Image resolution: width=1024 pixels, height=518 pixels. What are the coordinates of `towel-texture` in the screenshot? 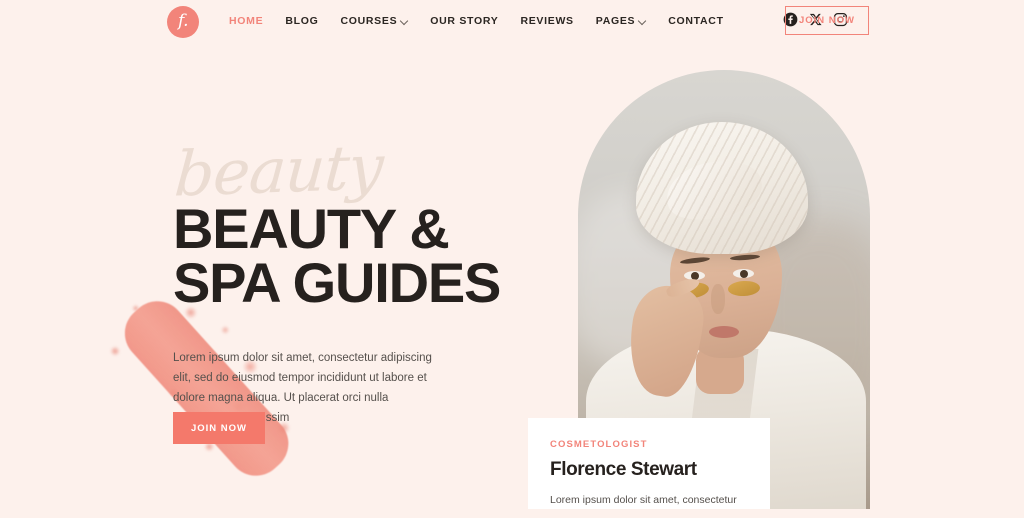 It's located at (722, 188).